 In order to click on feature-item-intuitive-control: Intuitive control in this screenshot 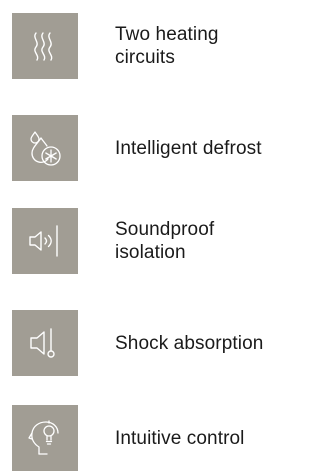, I will do `click(162, 438)`.